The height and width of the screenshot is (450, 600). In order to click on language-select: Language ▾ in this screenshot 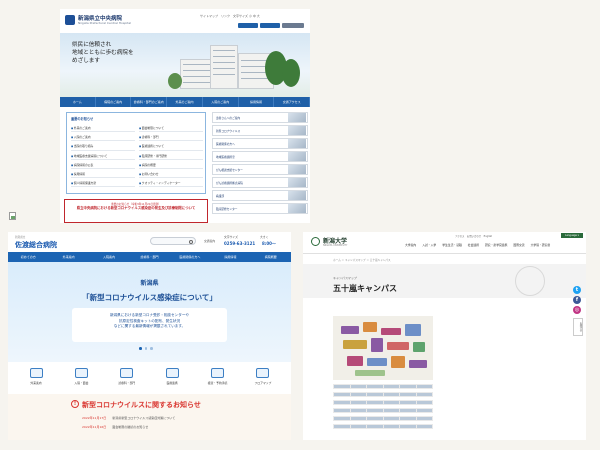, I will do `click(572, 235)`.